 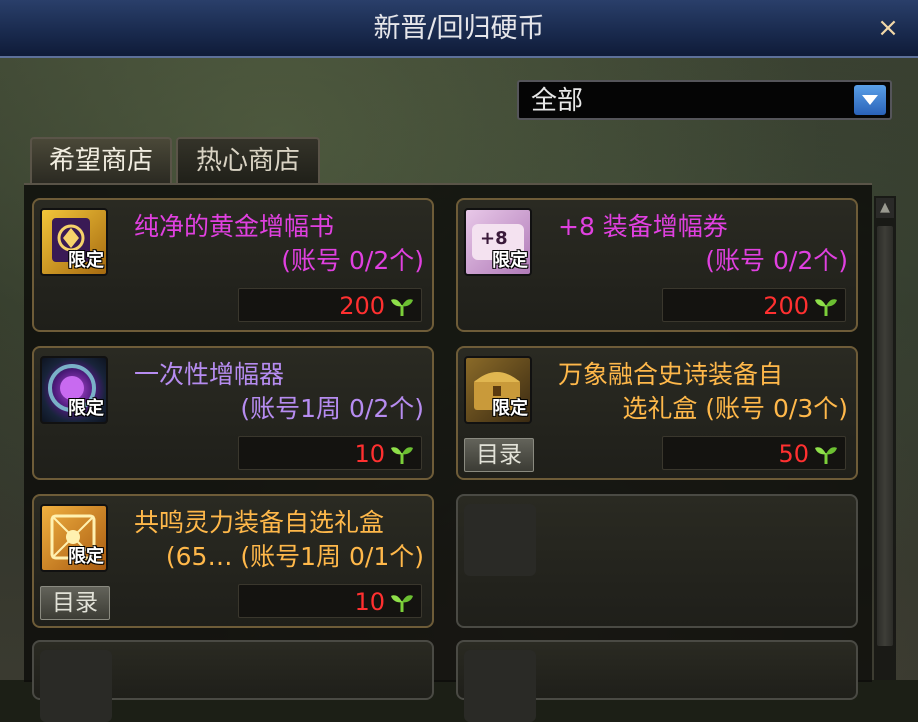 What do you see at coordinates (101, 160) in the screenshot?
I see `tab-hope-shop: 希望商店` at bounding box center [101, 160].